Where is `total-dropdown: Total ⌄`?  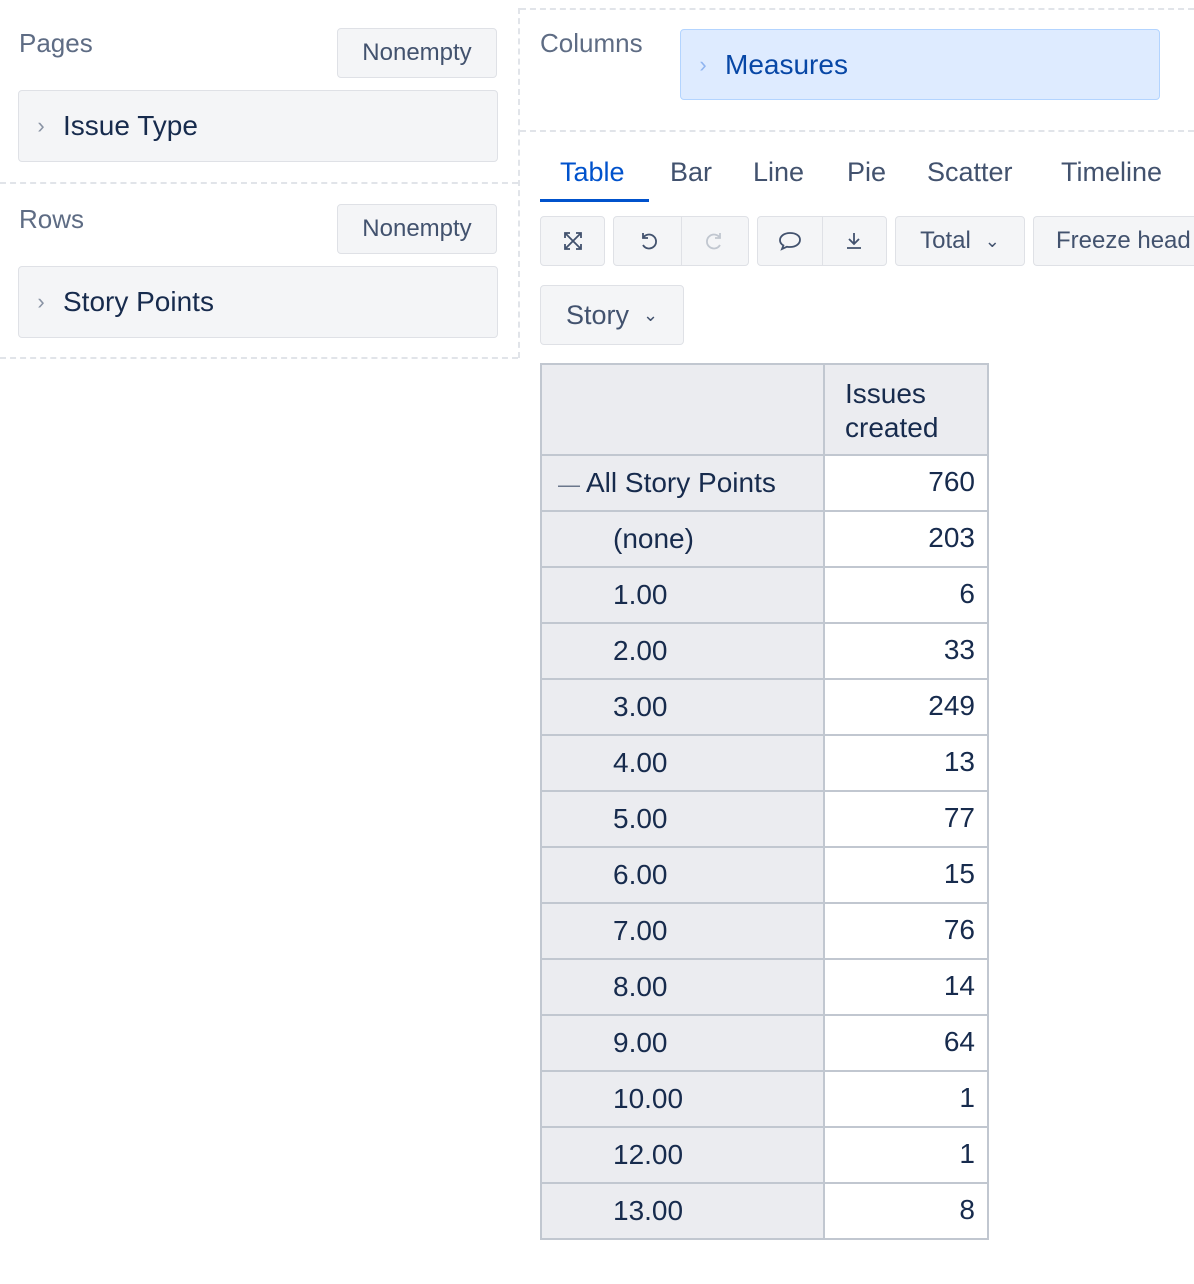 total-dropdown: Total ⌄ is located at coordinates (960, 241).